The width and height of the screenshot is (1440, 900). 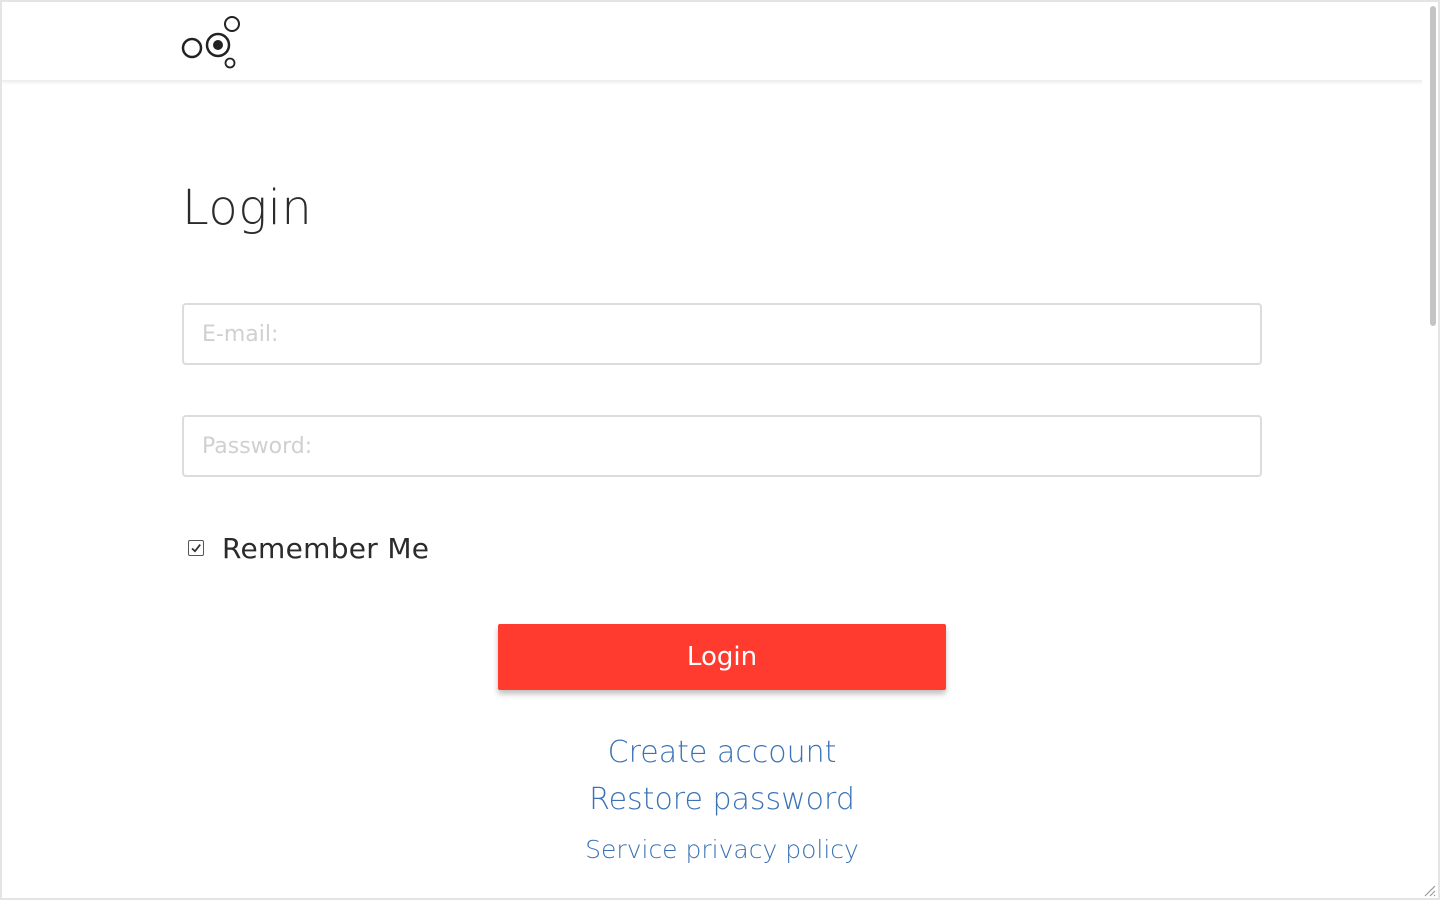 I want to click on logo-icon, so click(x=212, y=42).